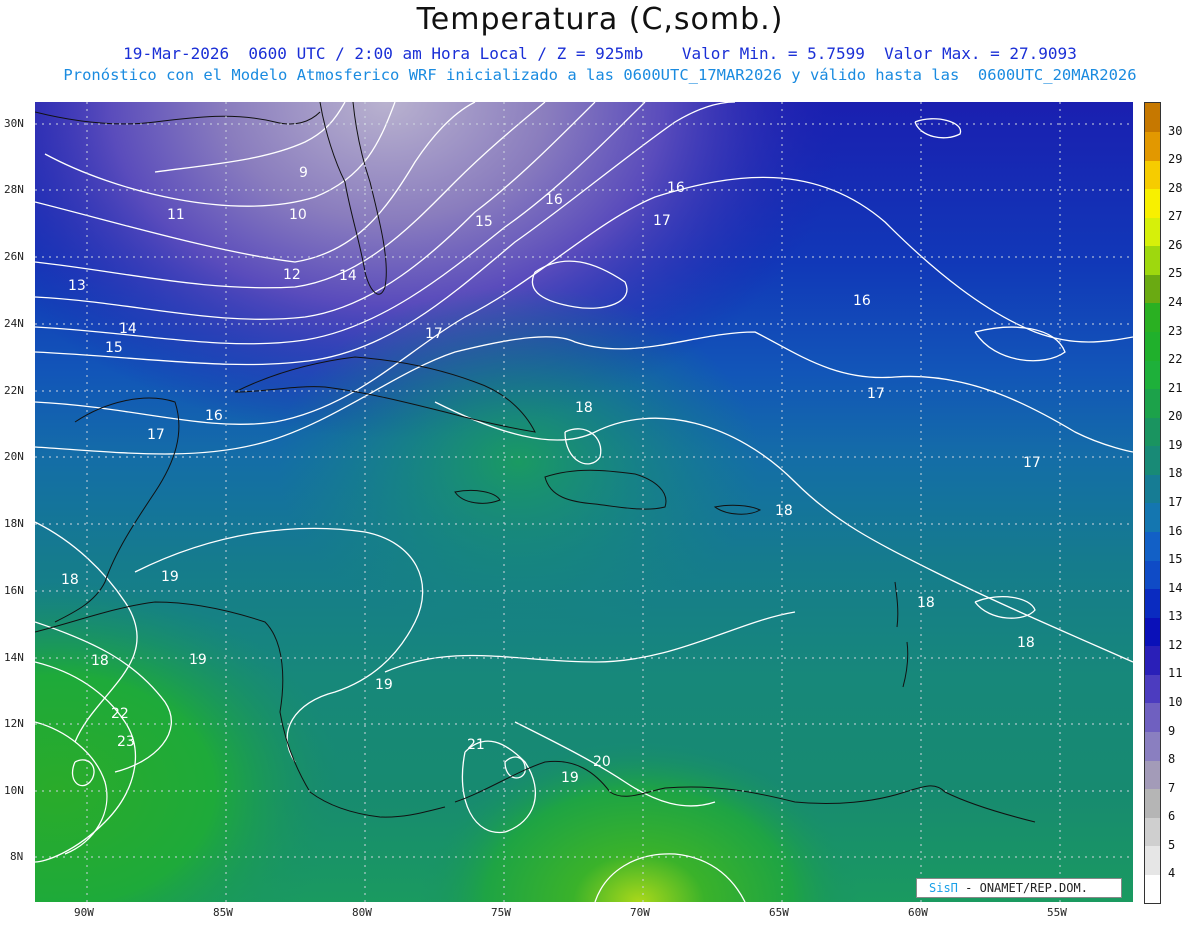  I want to click on colorbar-tick-label: 15, so click(1175, 559).